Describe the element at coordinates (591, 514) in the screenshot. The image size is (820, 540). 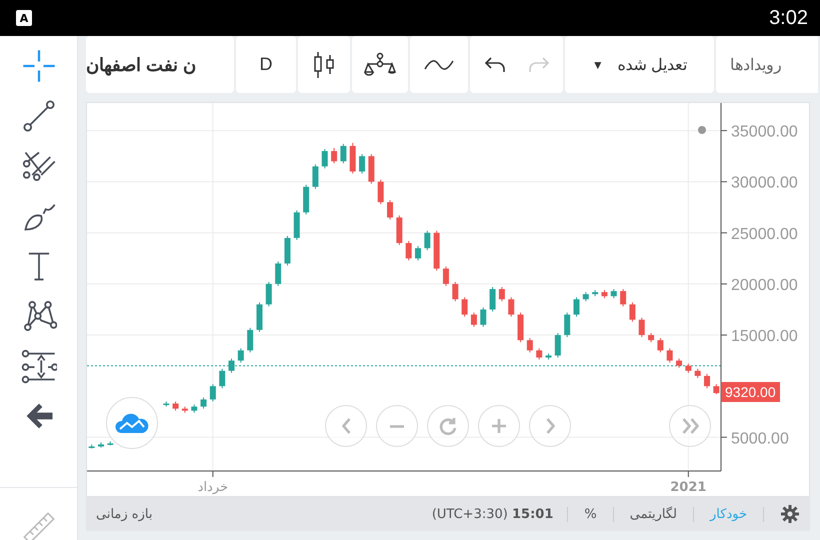
I see `scale-toggle: %` at that location.